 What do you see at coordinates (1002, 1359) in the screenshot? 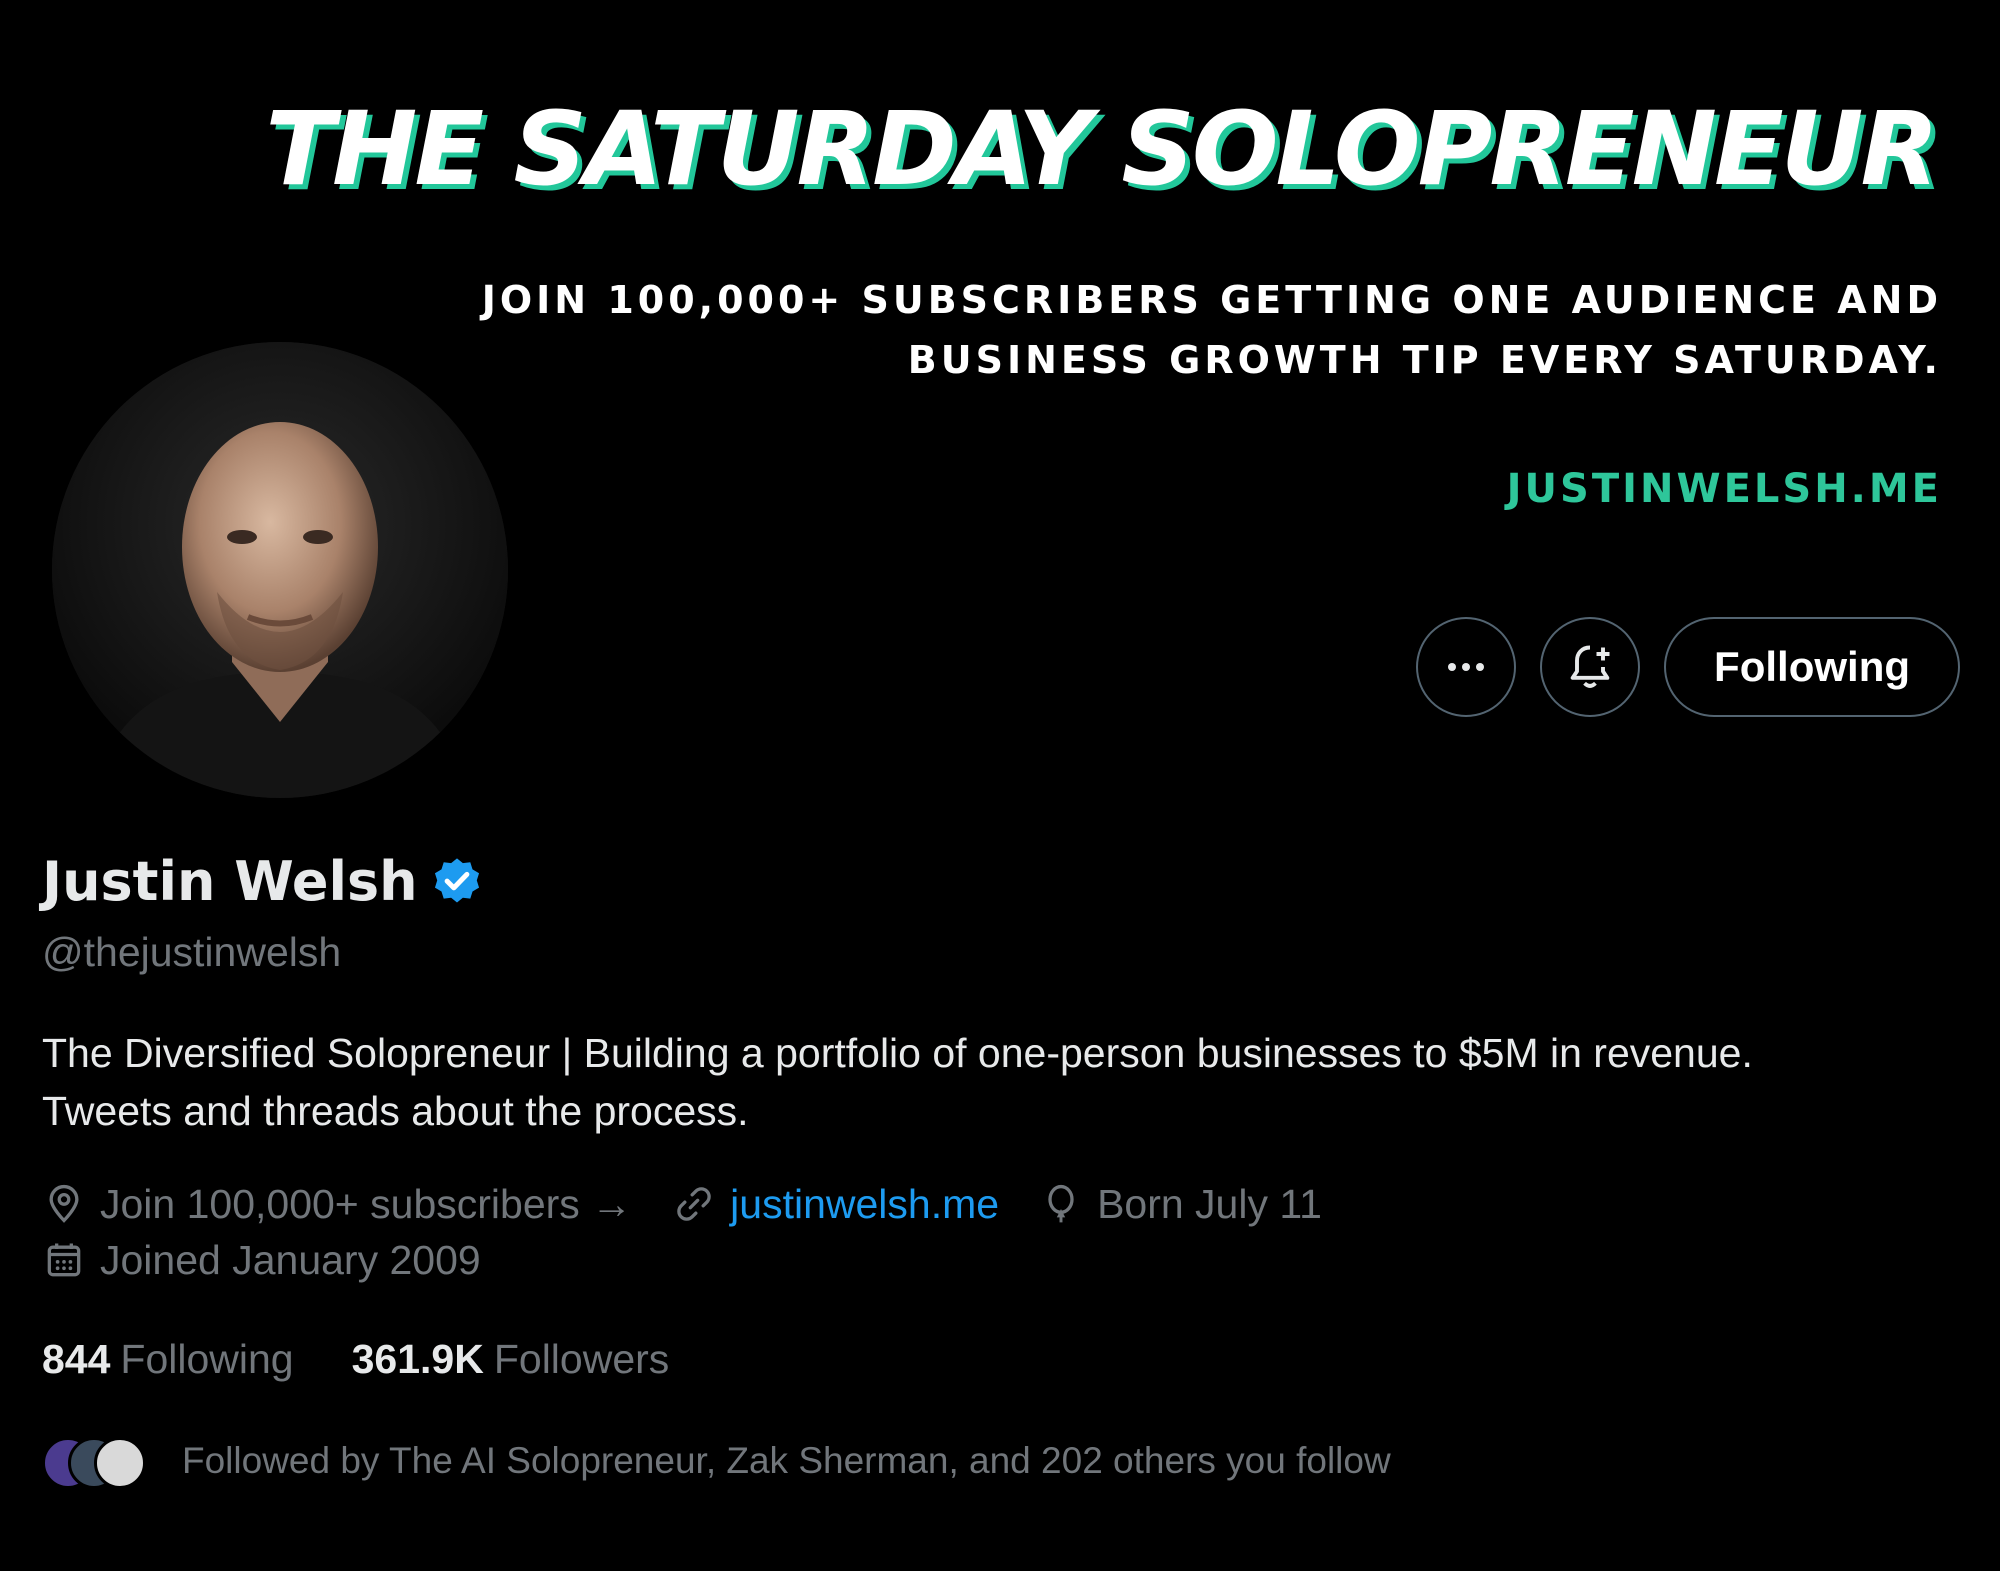
I see `profile-stats: 844 Following 361.9K Followers` at bounding box center [1002, 1359].